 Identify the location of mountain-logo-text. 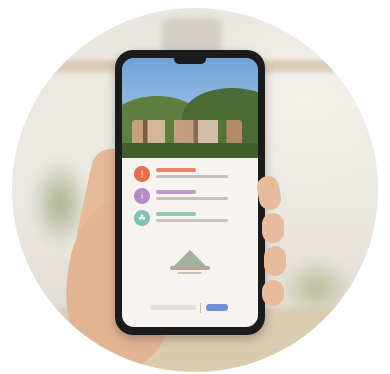
(190, 273).